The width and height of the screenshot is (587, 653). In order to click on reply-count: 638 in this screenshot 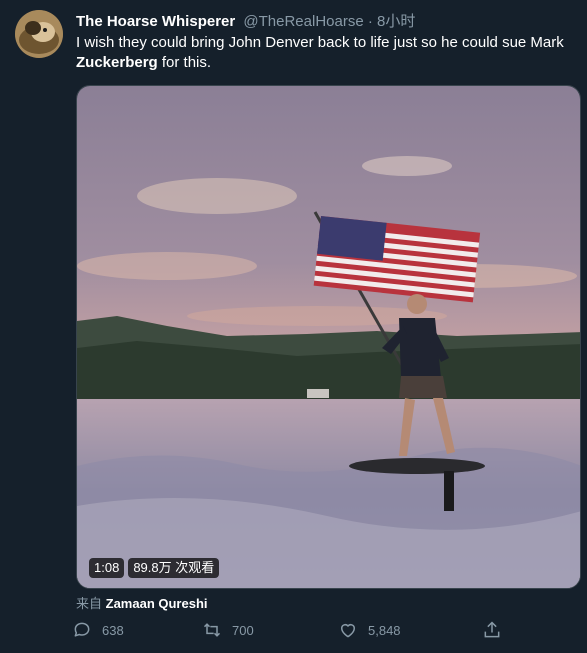, I will do `click(113, 630)`.